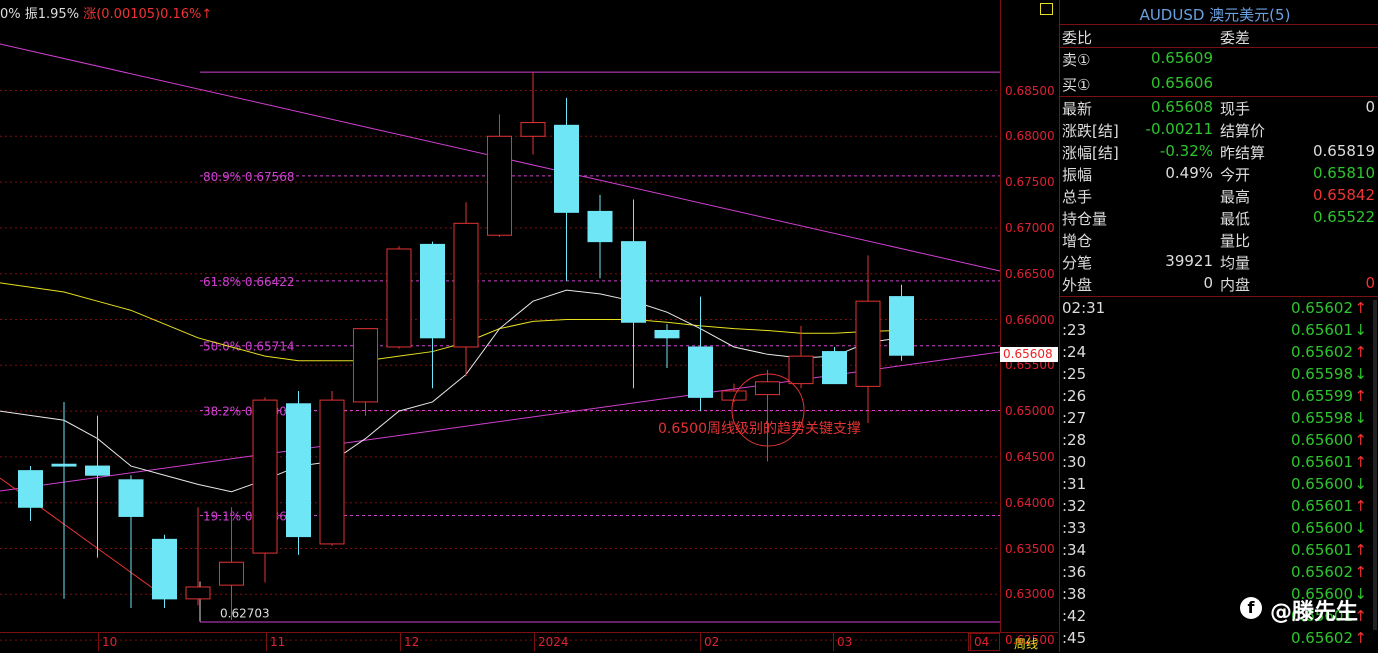  I want to click on quote-row: 卖① 0.65609, so click(1219, 60).